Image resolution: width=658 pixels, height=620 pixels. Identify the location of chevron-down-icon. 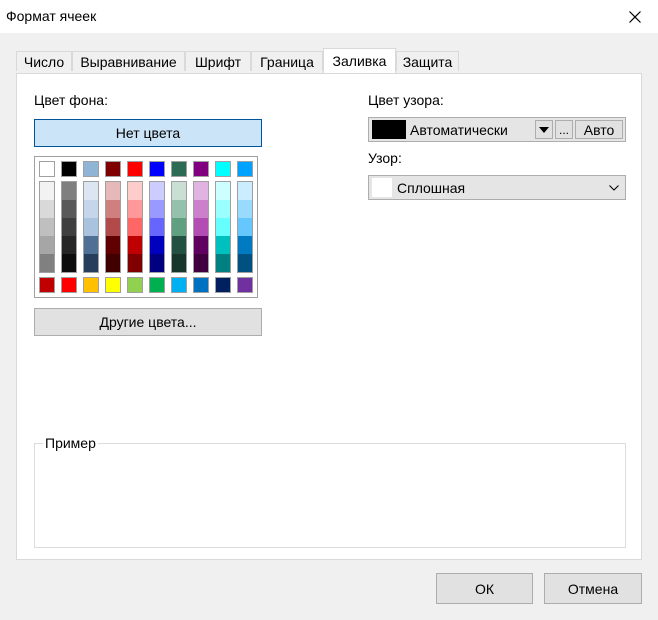
(614, 188).